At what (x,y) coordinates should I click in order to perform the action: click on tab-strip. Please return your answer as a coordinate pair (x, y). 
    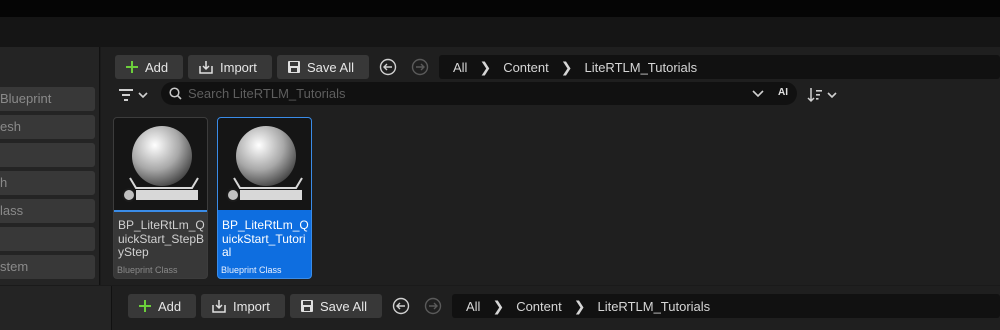
    Looking at the image, I should click on (500, 32).